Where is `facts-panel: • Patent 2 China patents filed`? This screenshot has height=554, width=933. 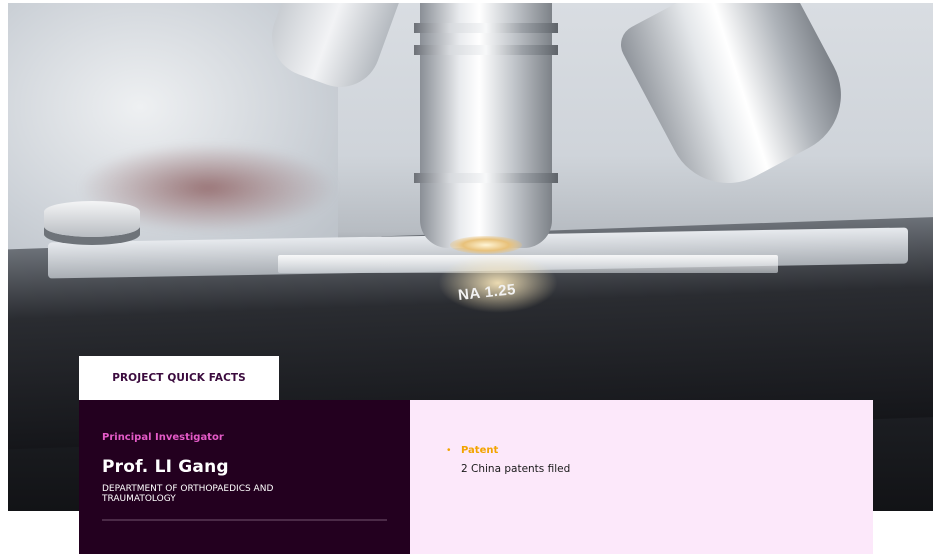 facts-panel: • Patent 2 China patents filed is located at coordinates (641, 477).